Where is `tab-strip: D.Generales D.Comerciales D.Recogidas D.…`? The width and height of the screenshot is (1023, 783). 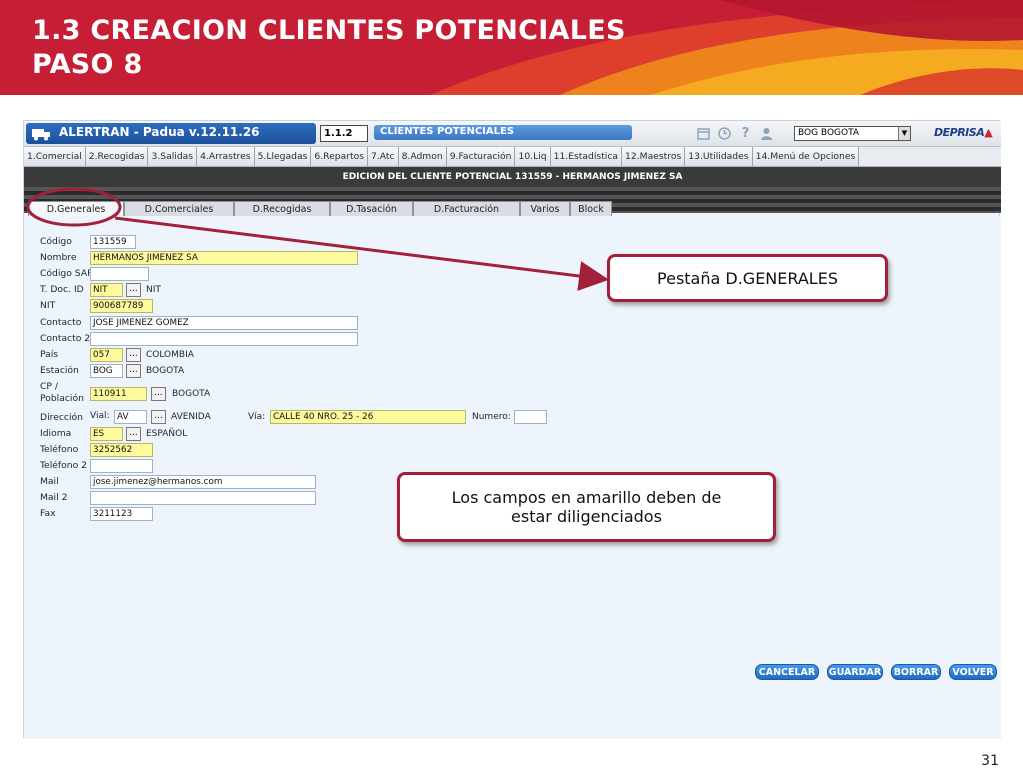 tab-strip: D.Generales D.Comerciales D.Recogidas D.… is located at coordinates (320, 208).